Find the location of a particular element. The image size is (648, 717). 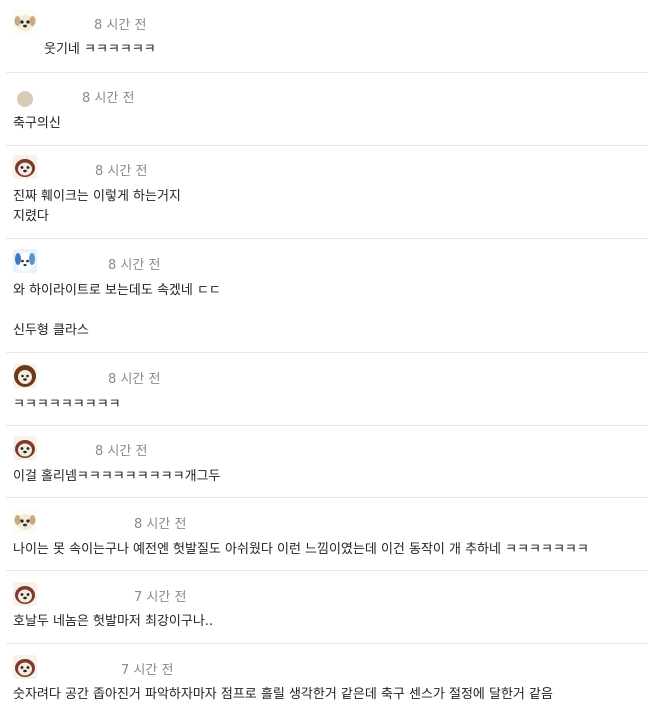

comment-body: ㅋㅋㅋㅋㅋㅋㅋㅋㅋ is located at coordinates (67, 405).